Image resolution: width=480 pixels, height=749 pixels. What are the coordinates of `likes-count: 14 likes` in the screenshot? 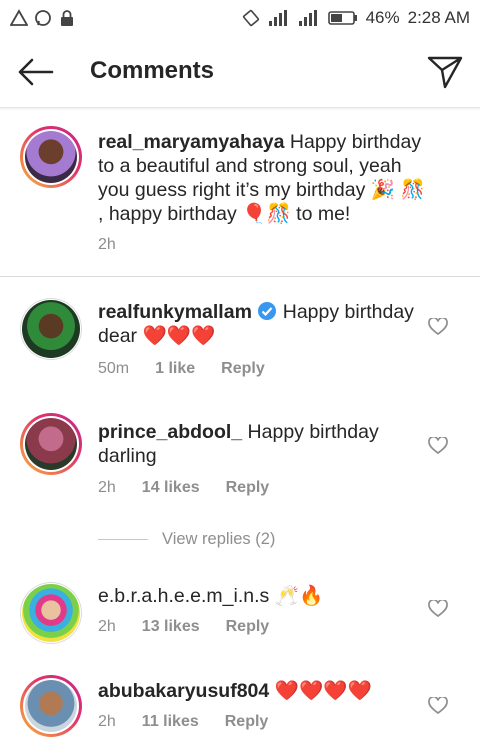 It's located at (171, 488).